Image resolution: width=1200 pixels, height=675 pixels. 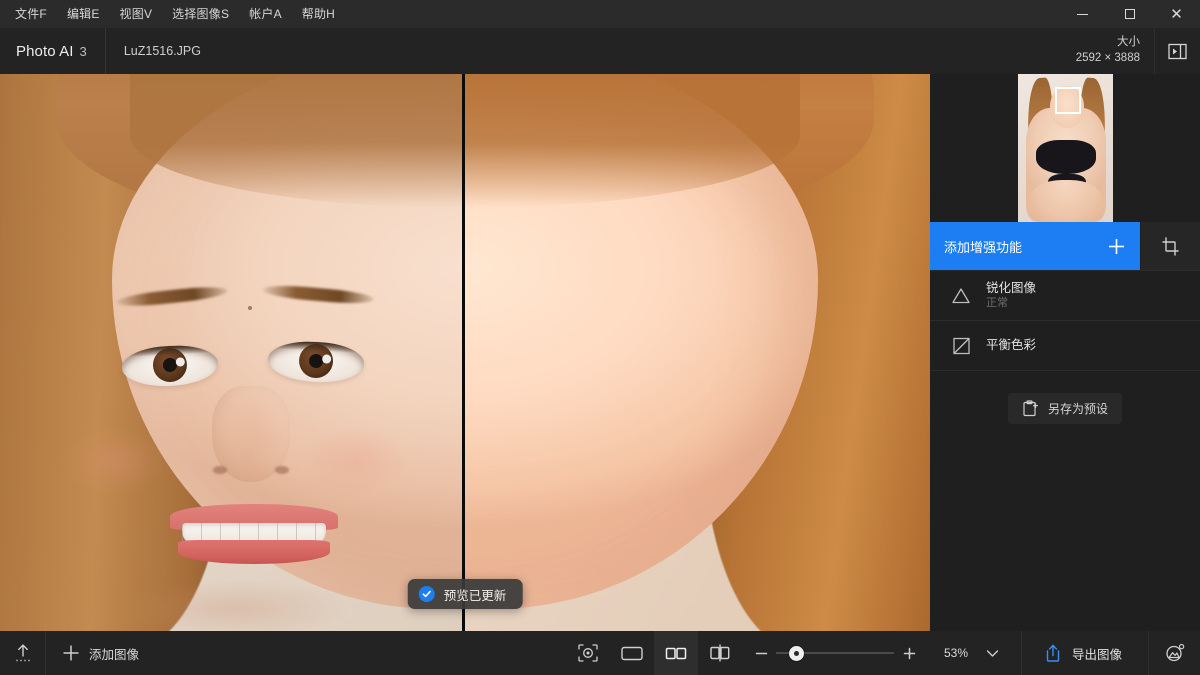 I want to click on eye-glint-left, so click(x=180, y=362).